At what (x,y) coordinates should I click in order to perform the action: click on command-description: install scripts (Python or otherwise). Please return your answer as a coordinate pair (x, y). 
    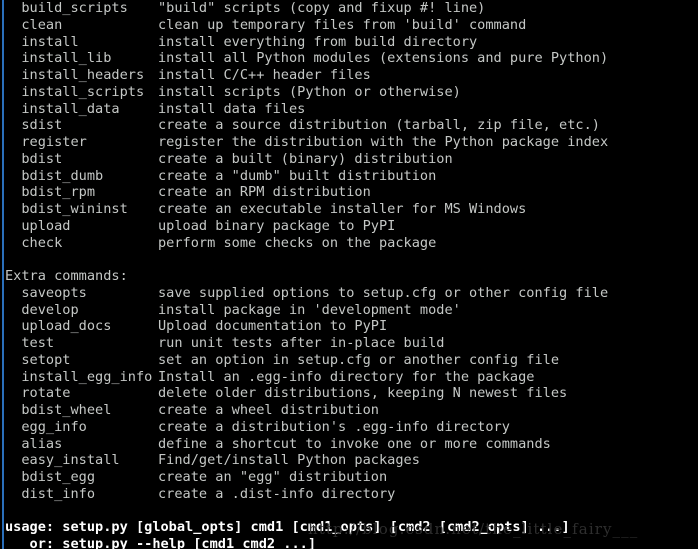
    Looking at the image, I should click on (309, 91).